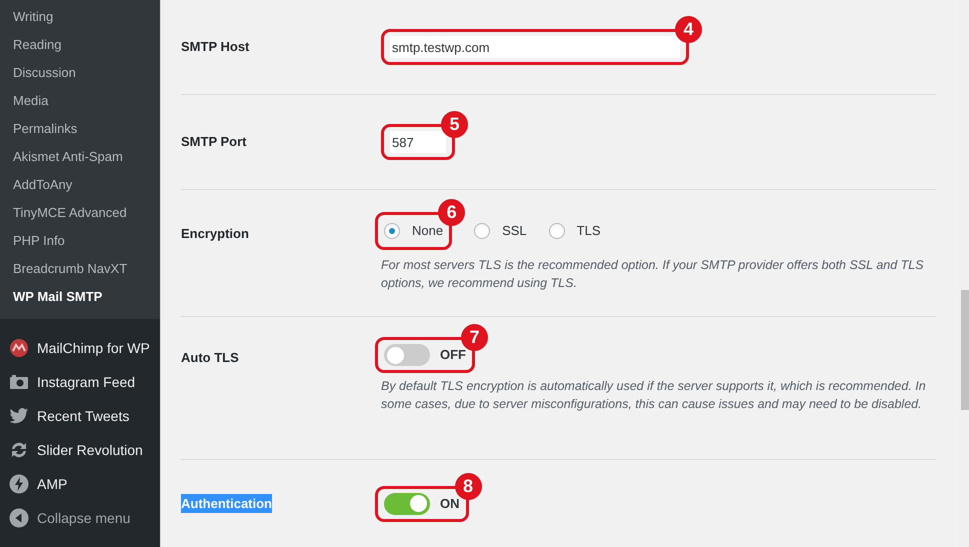  I want to click on menu-item: AMP, so click(80, 484).